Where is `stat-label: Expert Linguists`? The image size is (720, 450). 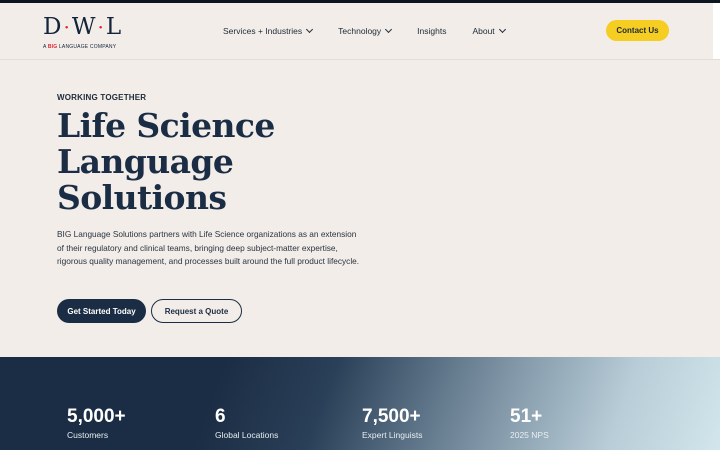
stat-label: Expert Linguists is located at coordinates (392, 435).